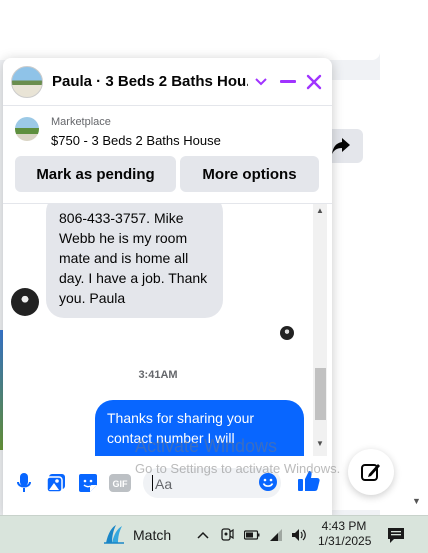 The width and height of the screenshot is (428, 553). I want to click on gif-icon: GIF, so click(120, 483).